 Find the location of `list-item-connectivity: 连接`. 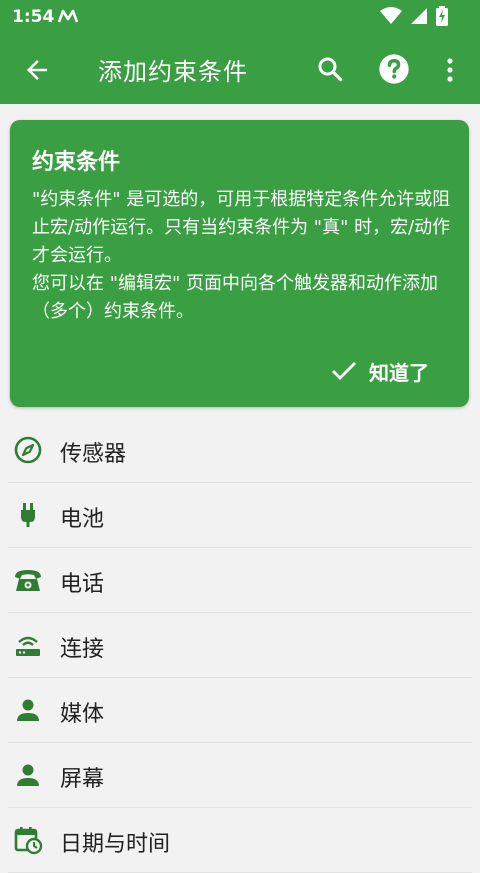

list-item-connectivity: 连接 is located at coordinates (240, 645).